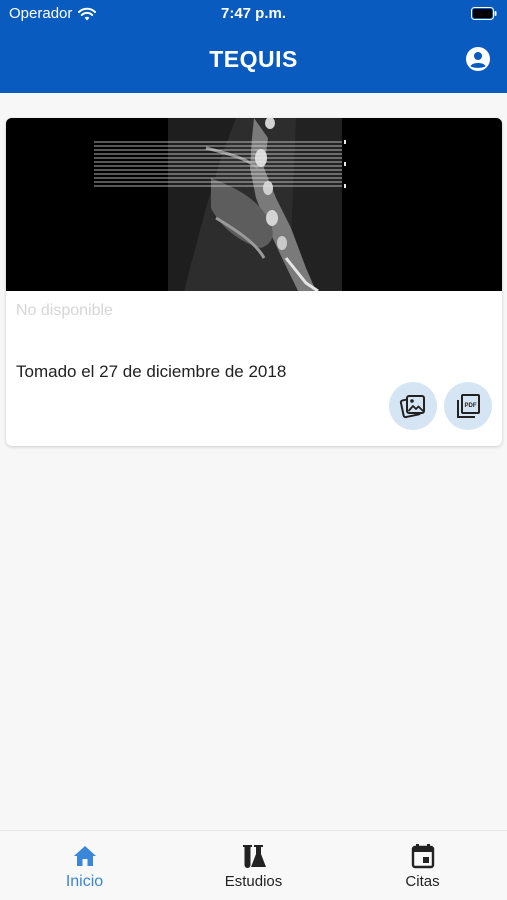 The image size is (507, 900). What do you see at coordinates (484, 13) in the screenshot?
I see `battery-icon` at bounding box center [484, 13].